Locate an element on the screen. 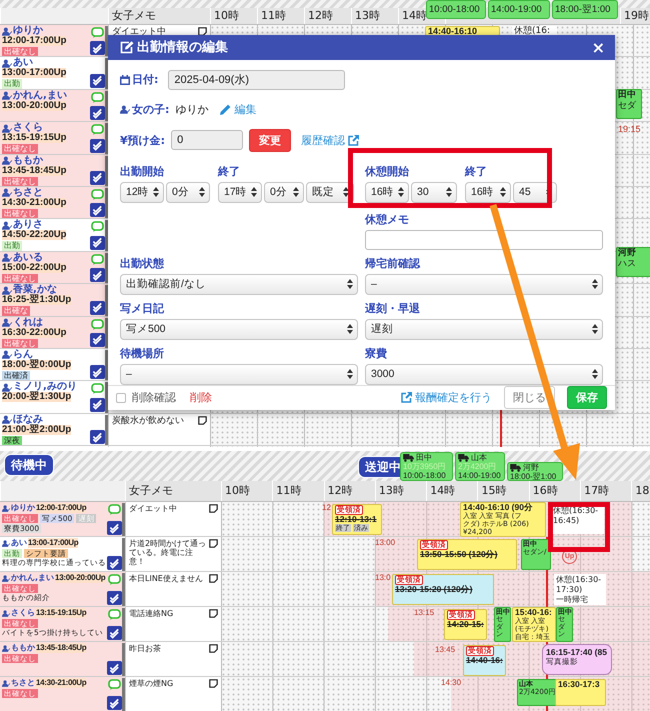 The width and height of the screenshot is (650, 711). driver-card: 田中 10万3950円 10:00-18:00 is located at coordinates (426, 466).